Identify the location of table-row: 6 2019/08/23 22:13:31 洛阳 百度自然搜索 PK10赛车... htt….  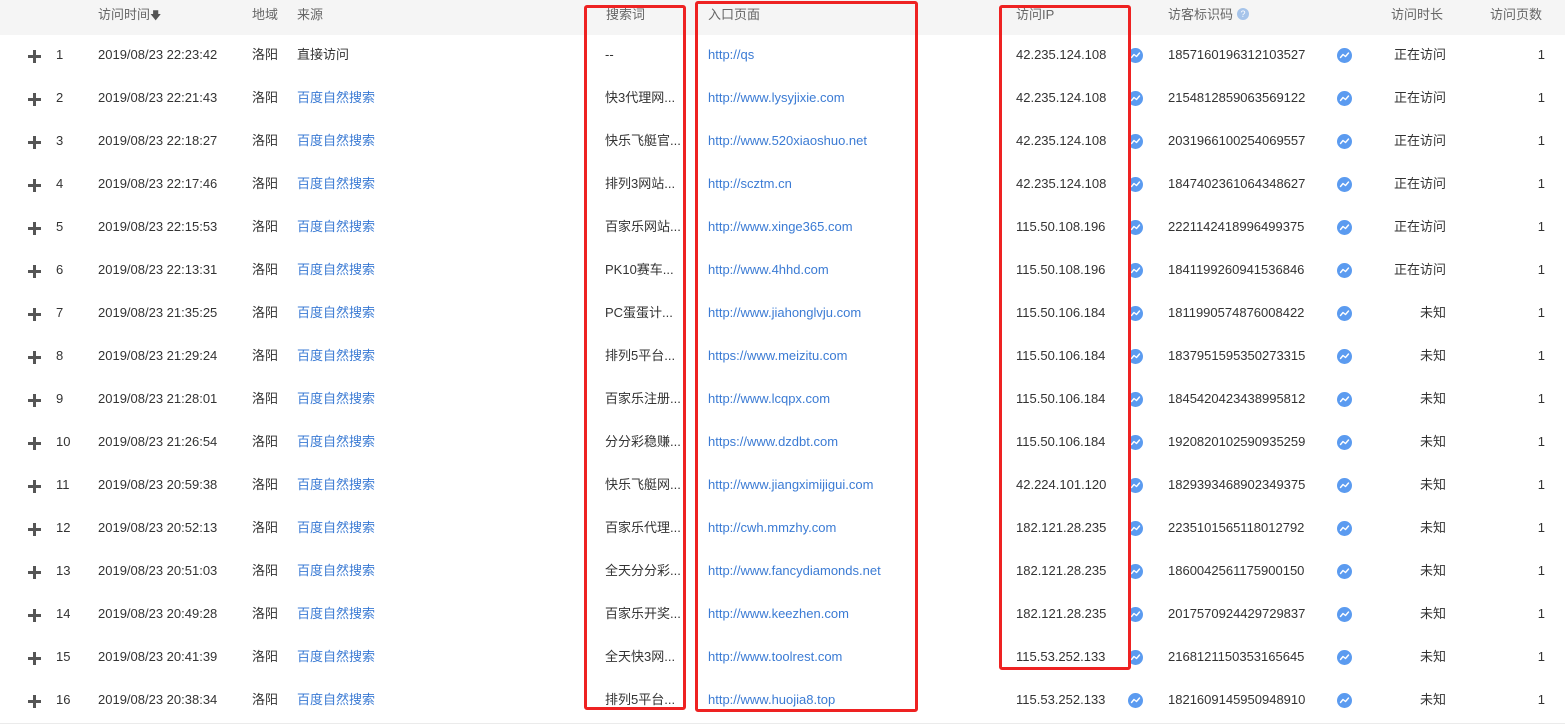
(782, 272).